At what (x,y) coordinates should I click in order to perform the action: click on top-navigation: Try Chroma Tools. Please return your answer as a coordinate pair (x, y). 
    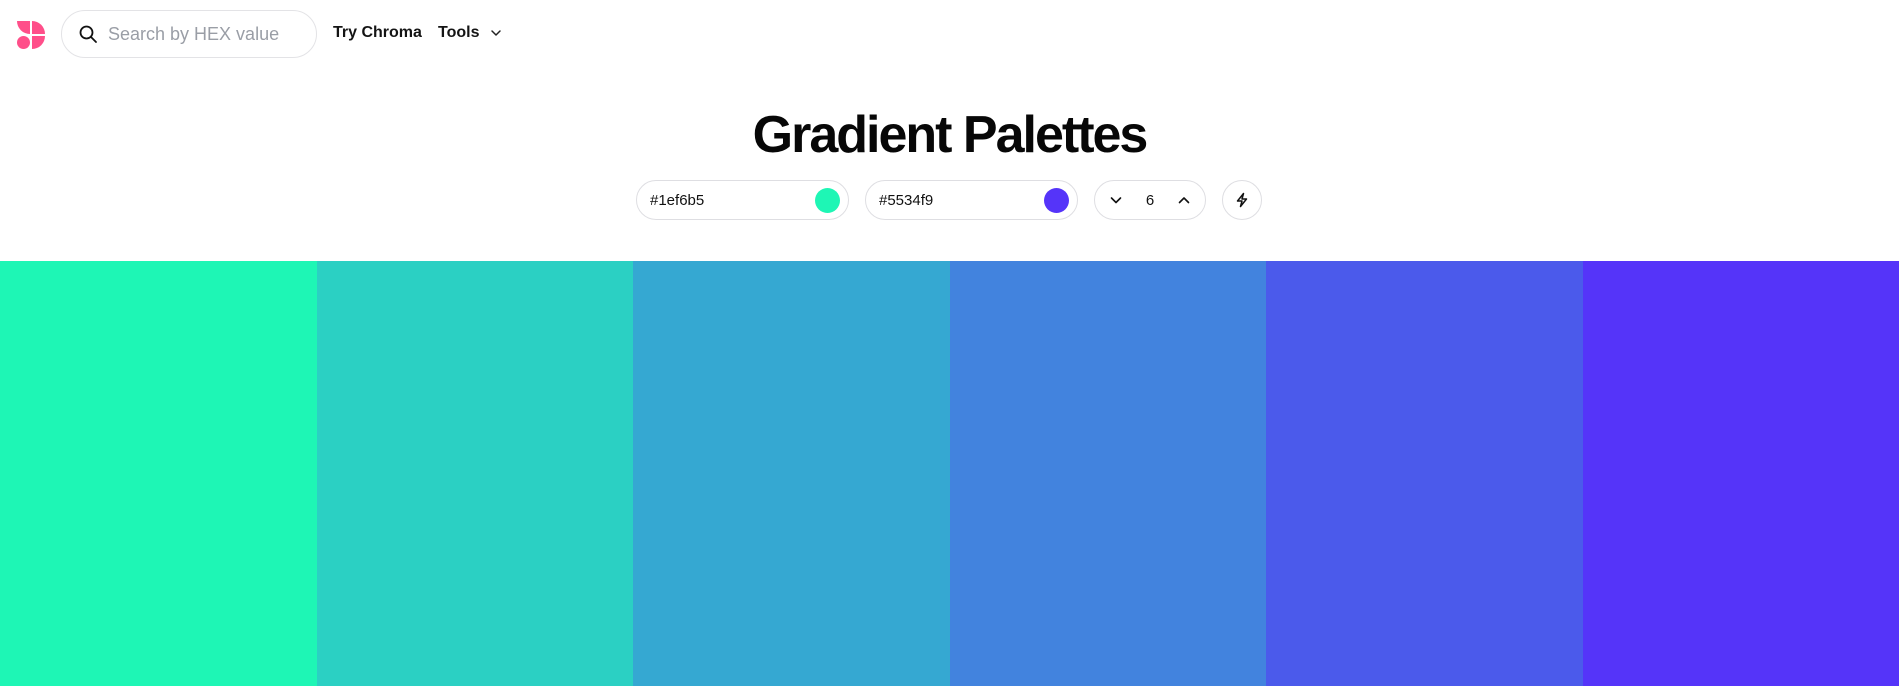
    Looking at the image, I should click on (949, 34).